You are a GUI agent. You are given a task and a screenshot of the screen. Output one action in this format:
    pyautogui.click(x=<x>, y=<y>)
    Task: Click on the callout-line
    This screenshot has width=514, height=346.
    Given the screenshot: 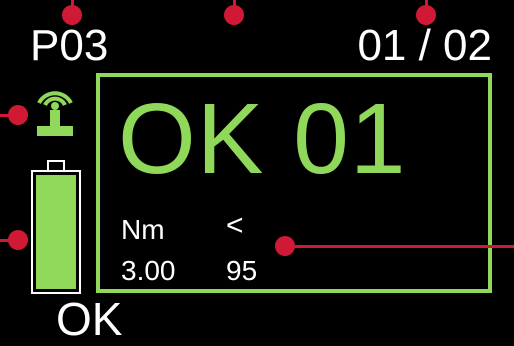 What is the action you would take?
    pyautogui.click(x=400, y=246)
    